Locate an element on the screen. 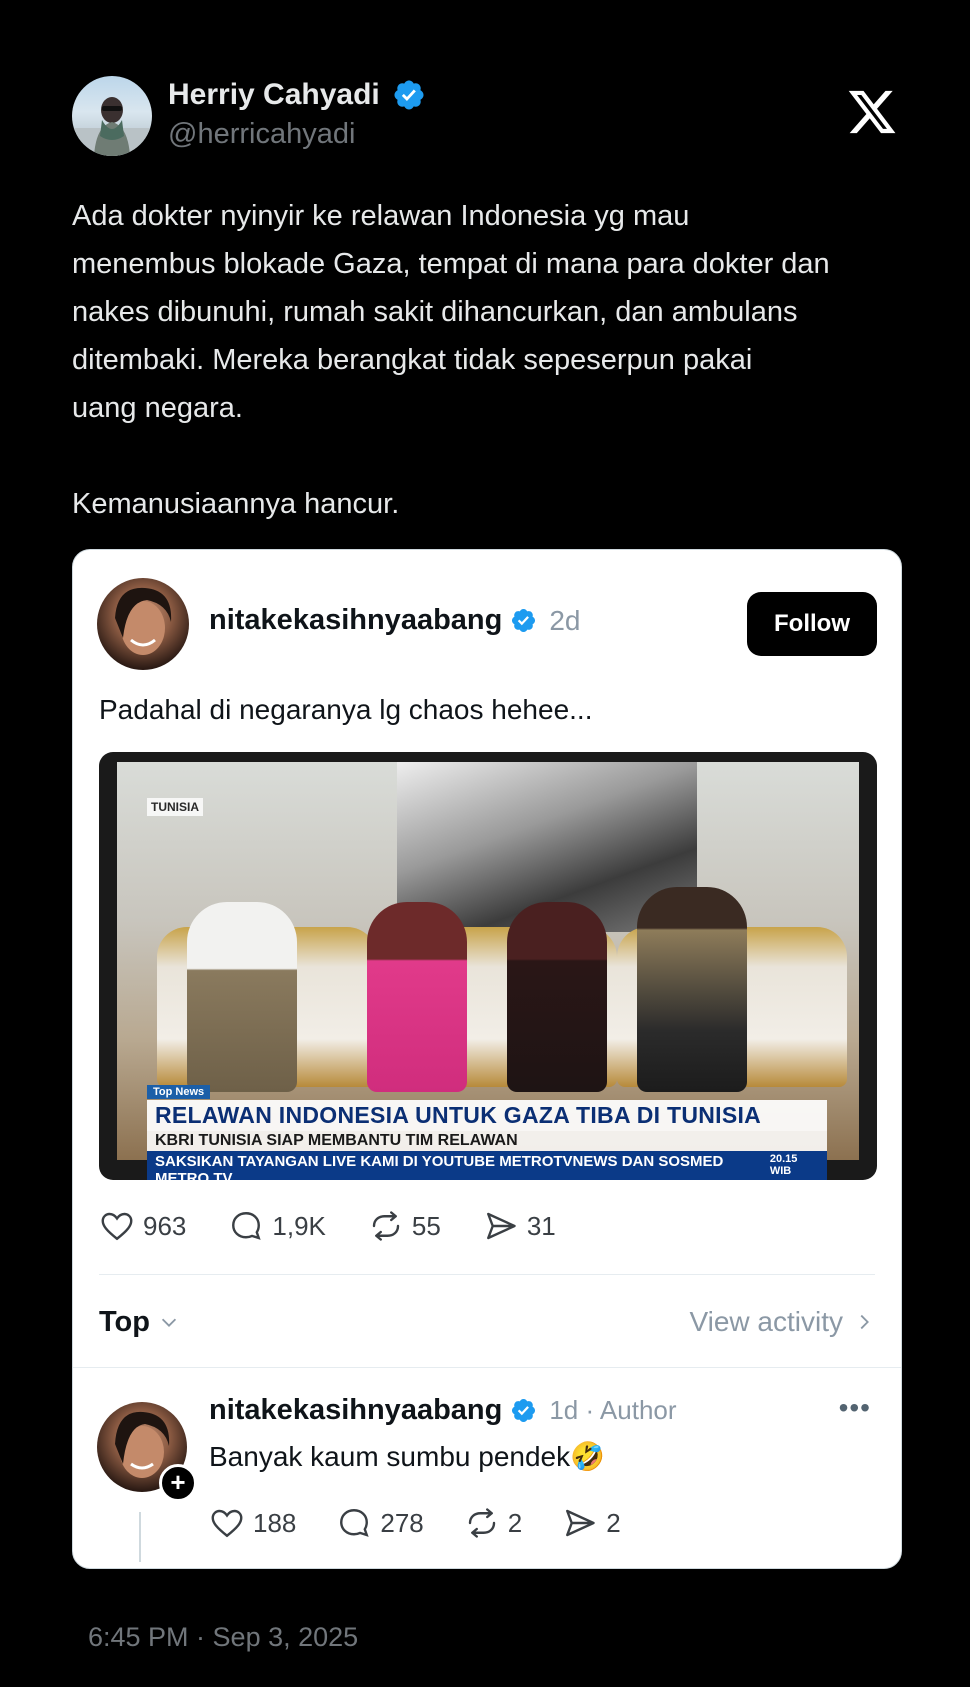  thread-line is located at coordinates (140, 1537).